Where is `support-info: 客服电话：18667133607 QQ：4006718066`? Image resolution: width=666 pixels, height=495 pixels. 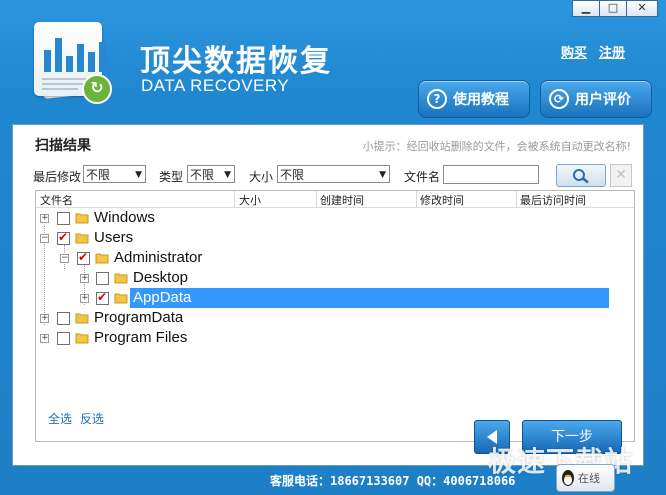 support-info: 客服电话：18667133607 QQ：4006718066 is located at coordinates (393, 481).